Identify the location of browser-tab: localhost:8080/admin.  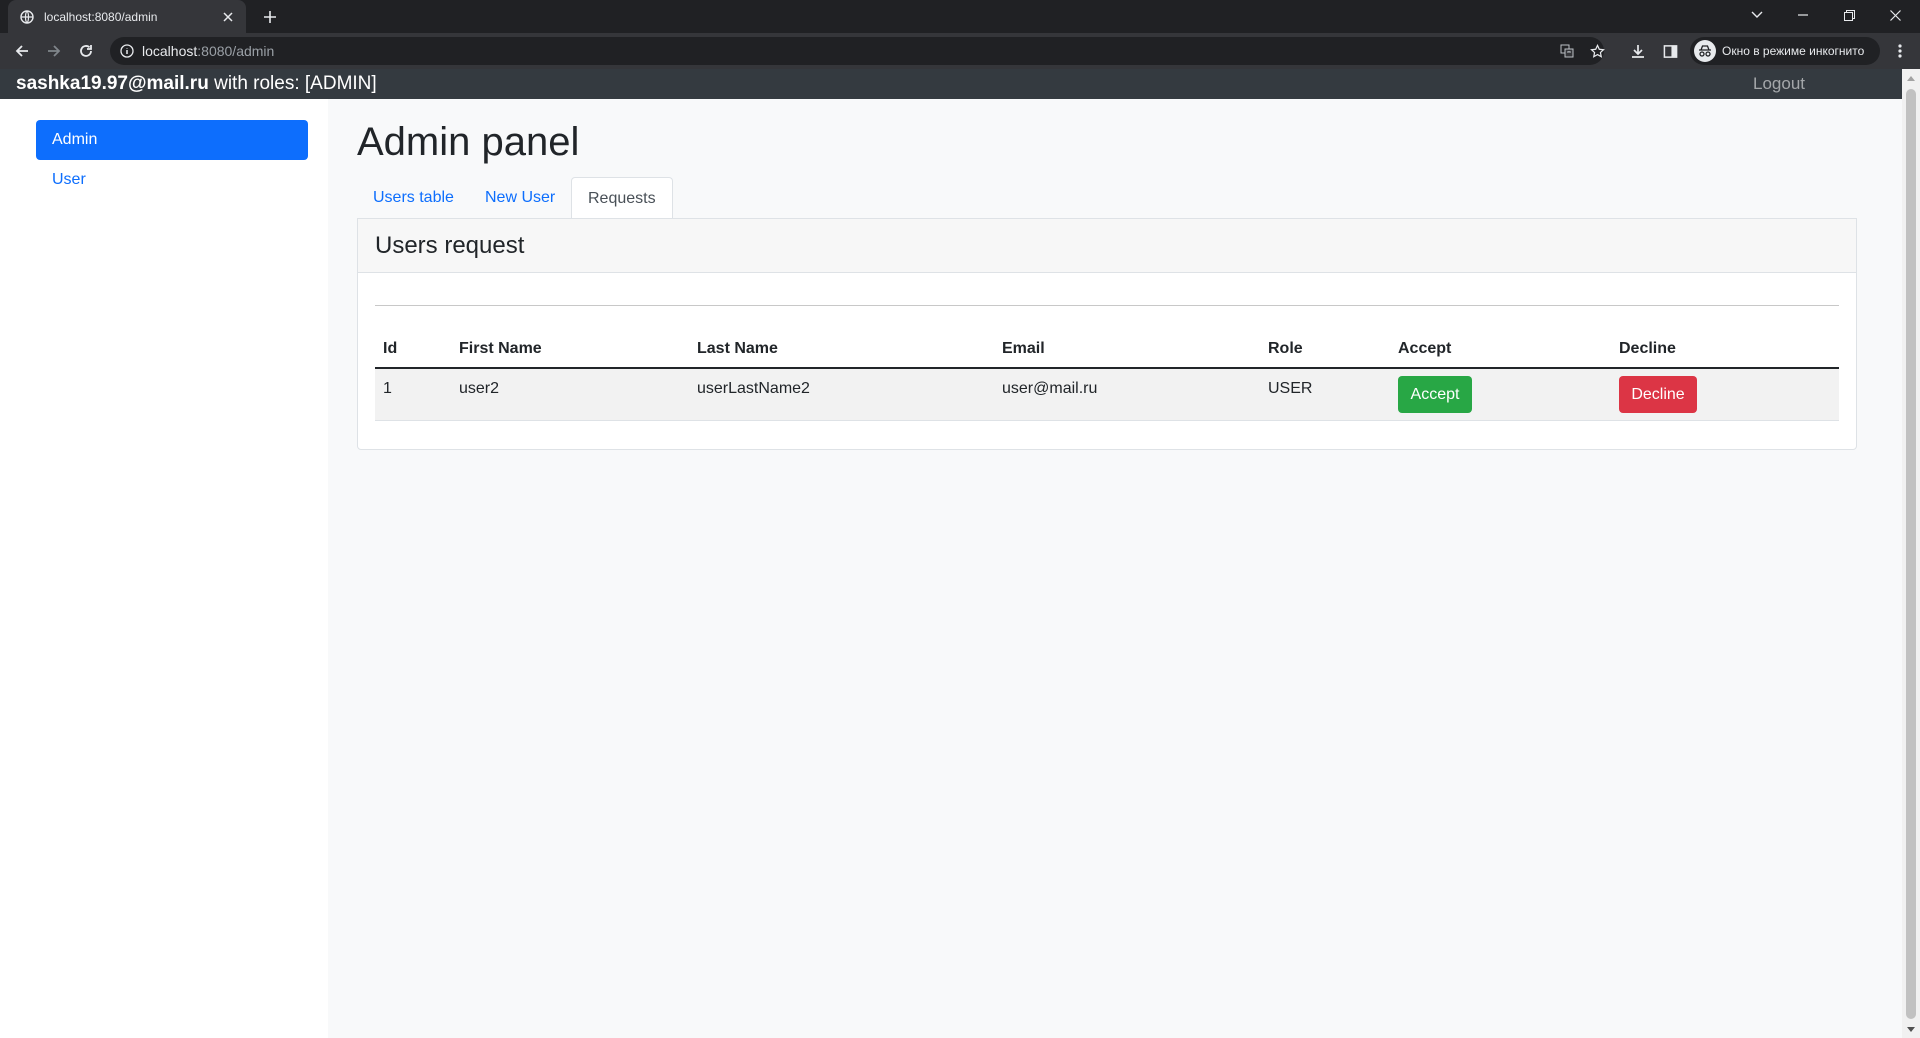
(127, 16).